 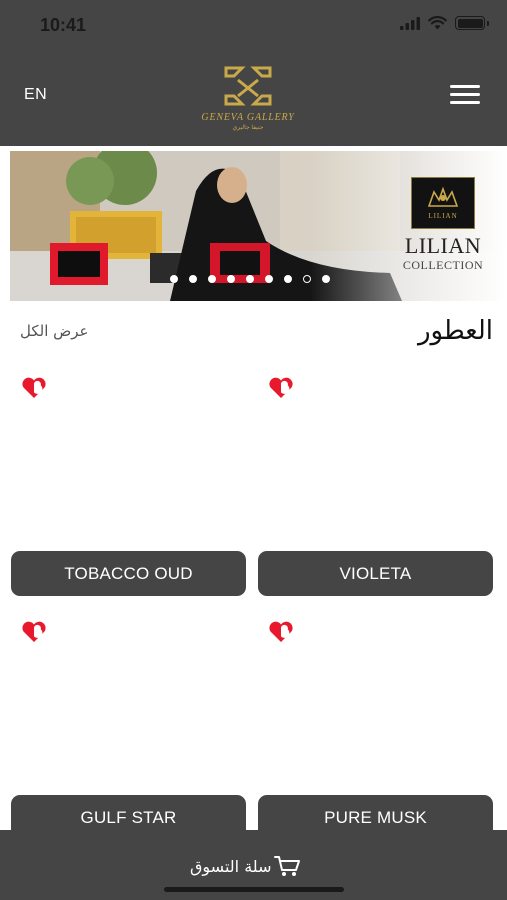 I want to click on lilian-brand-mark: LILIAN LILIAN COLLECTION, so click(x=443, y=224).